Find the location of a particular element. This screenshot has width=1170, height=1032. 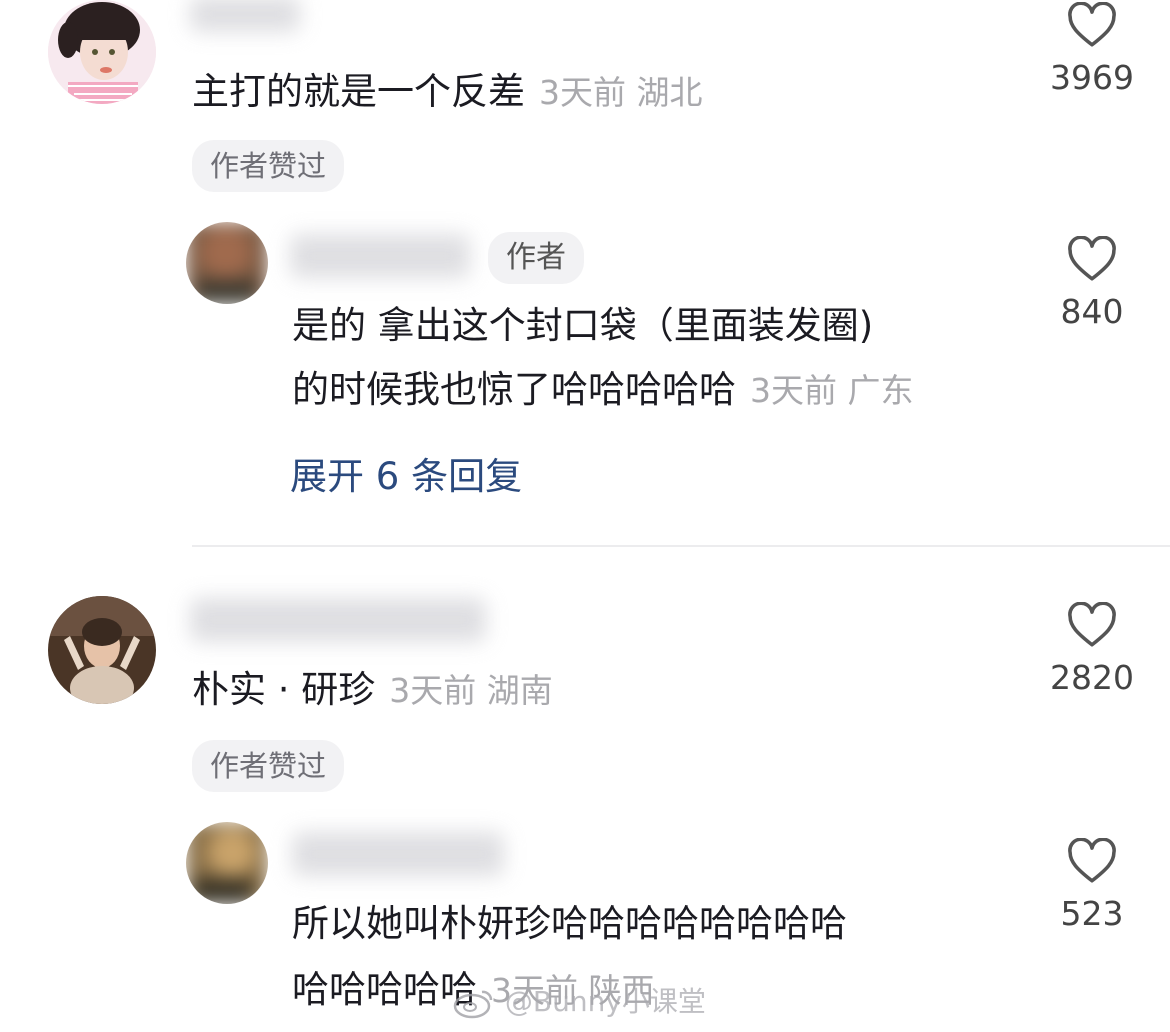

reply-time: 3天前 is located at coordinates (793, 390).